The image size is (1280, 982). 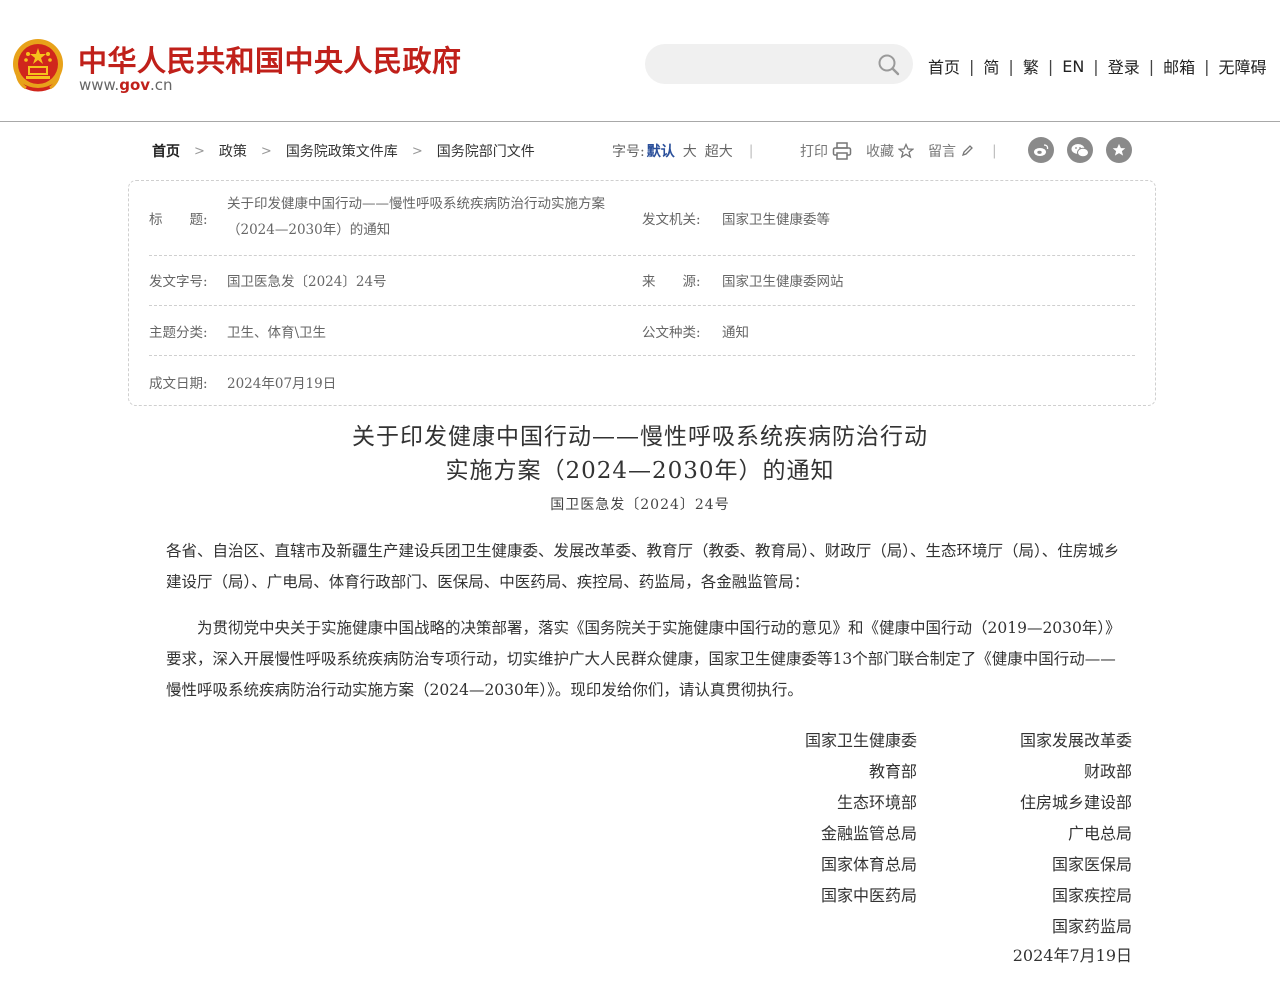 I want to click on wechat-share-button, so click(x=1080, y=150).